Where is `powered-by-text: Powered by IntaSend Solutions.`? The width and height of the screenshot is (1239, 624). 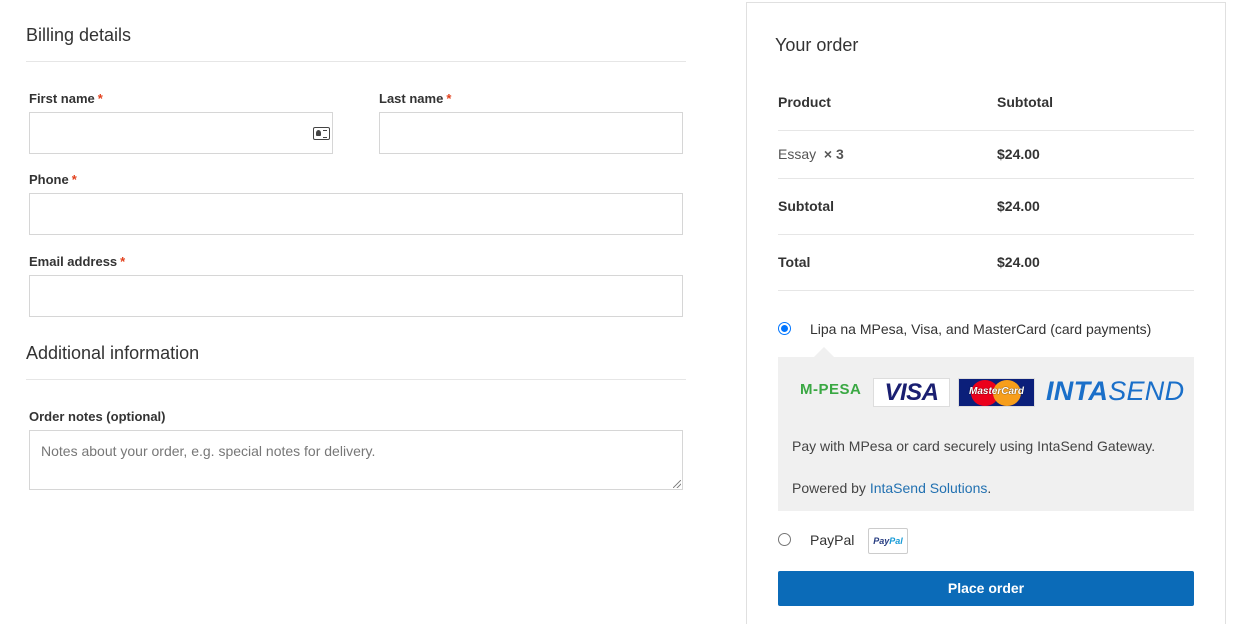
powered-by-text: Powered by IntaSend Solutions. is located at coordinates (892, 488).